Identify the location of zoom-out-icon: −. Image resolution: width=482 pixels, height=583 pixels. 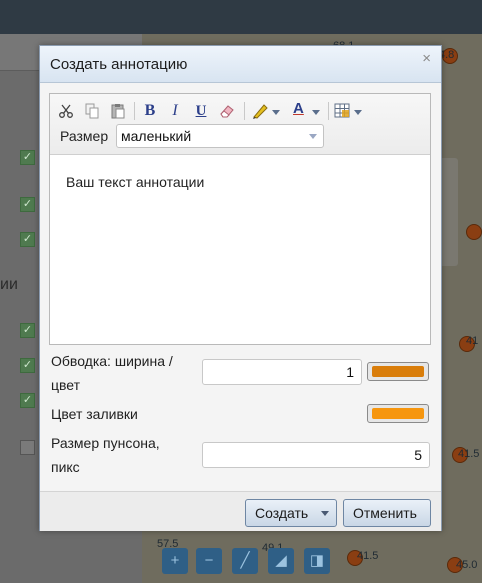
(209, 561).